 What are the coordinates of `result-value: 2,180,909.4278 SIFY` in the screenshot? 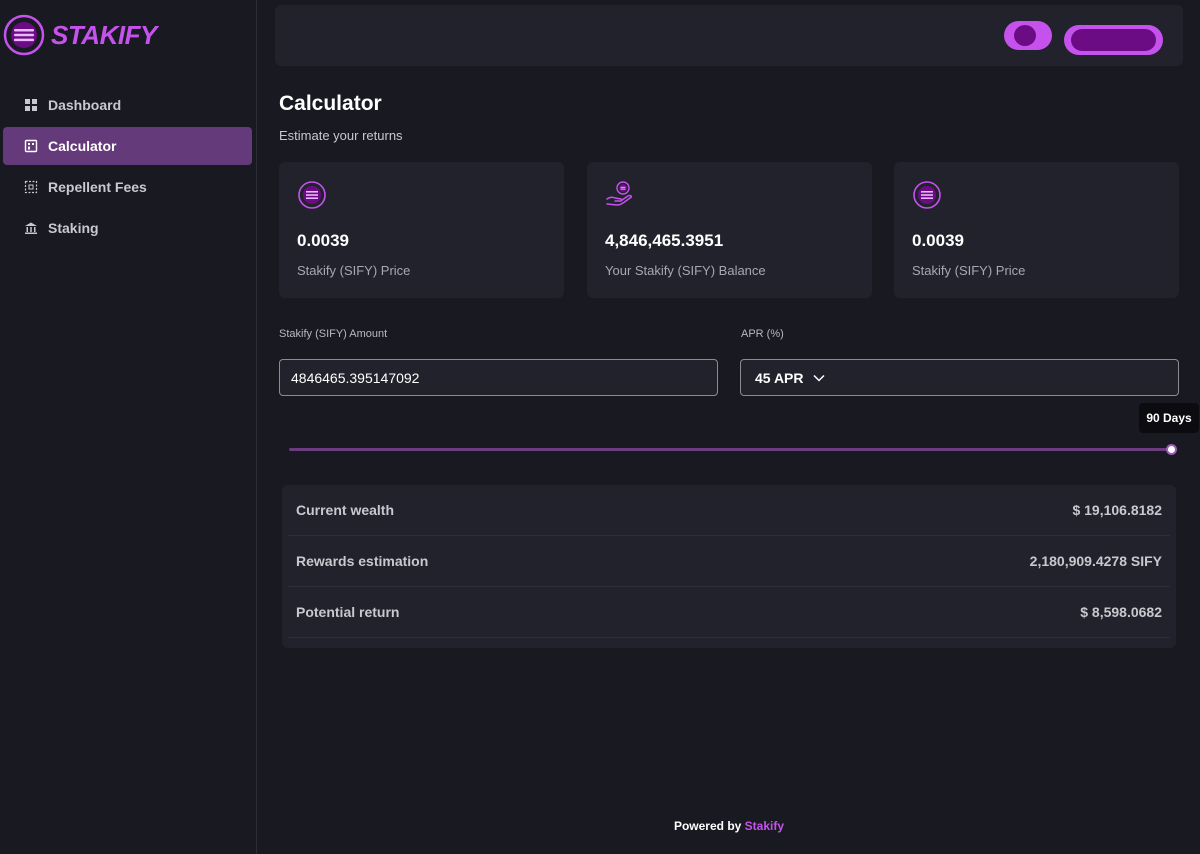 It's located at (1095, 561).